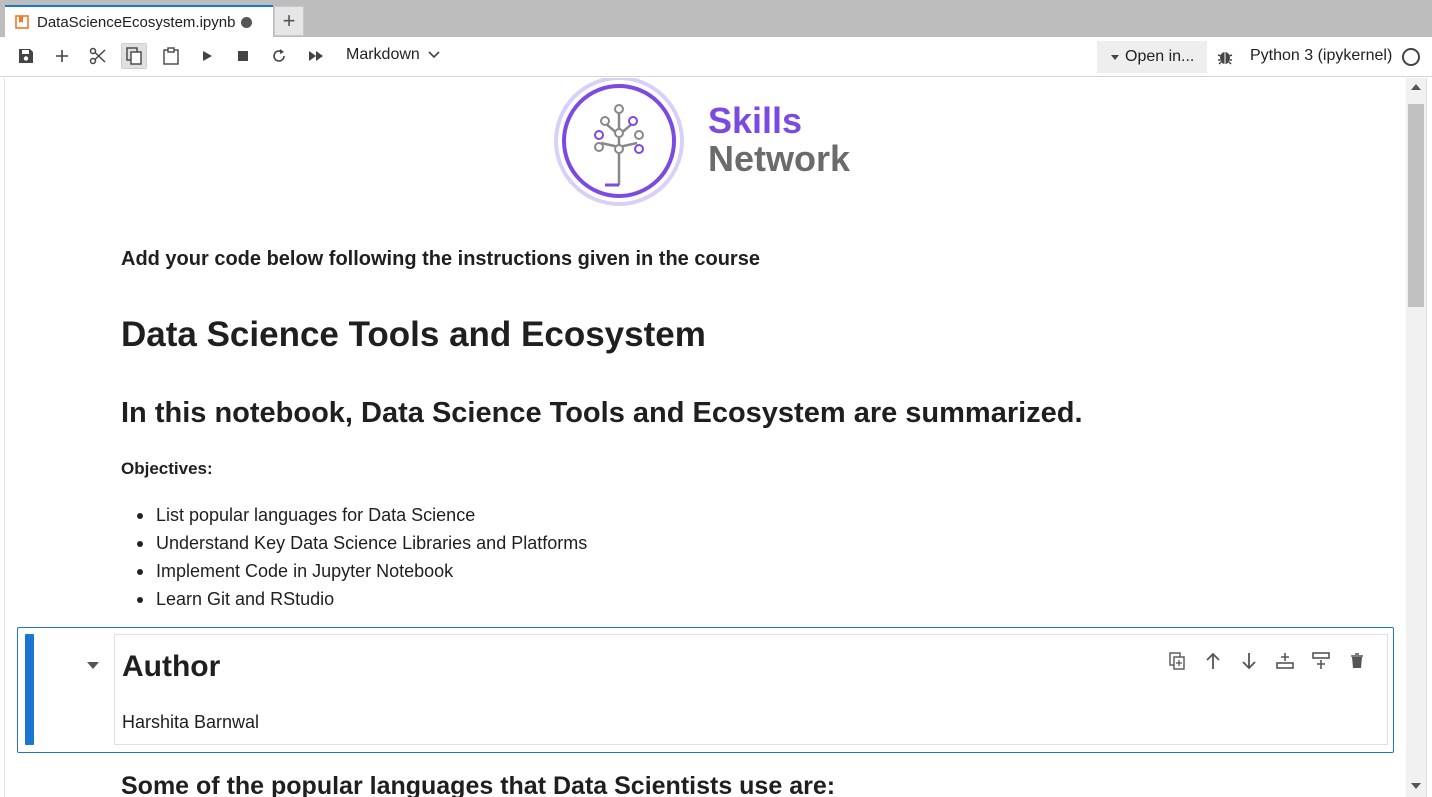 This screenshot has width=1432, height=797. Describe the element at coordinates (1416, 87) in the screenshot. I see `scroll-up-arrow-icon` at that location.